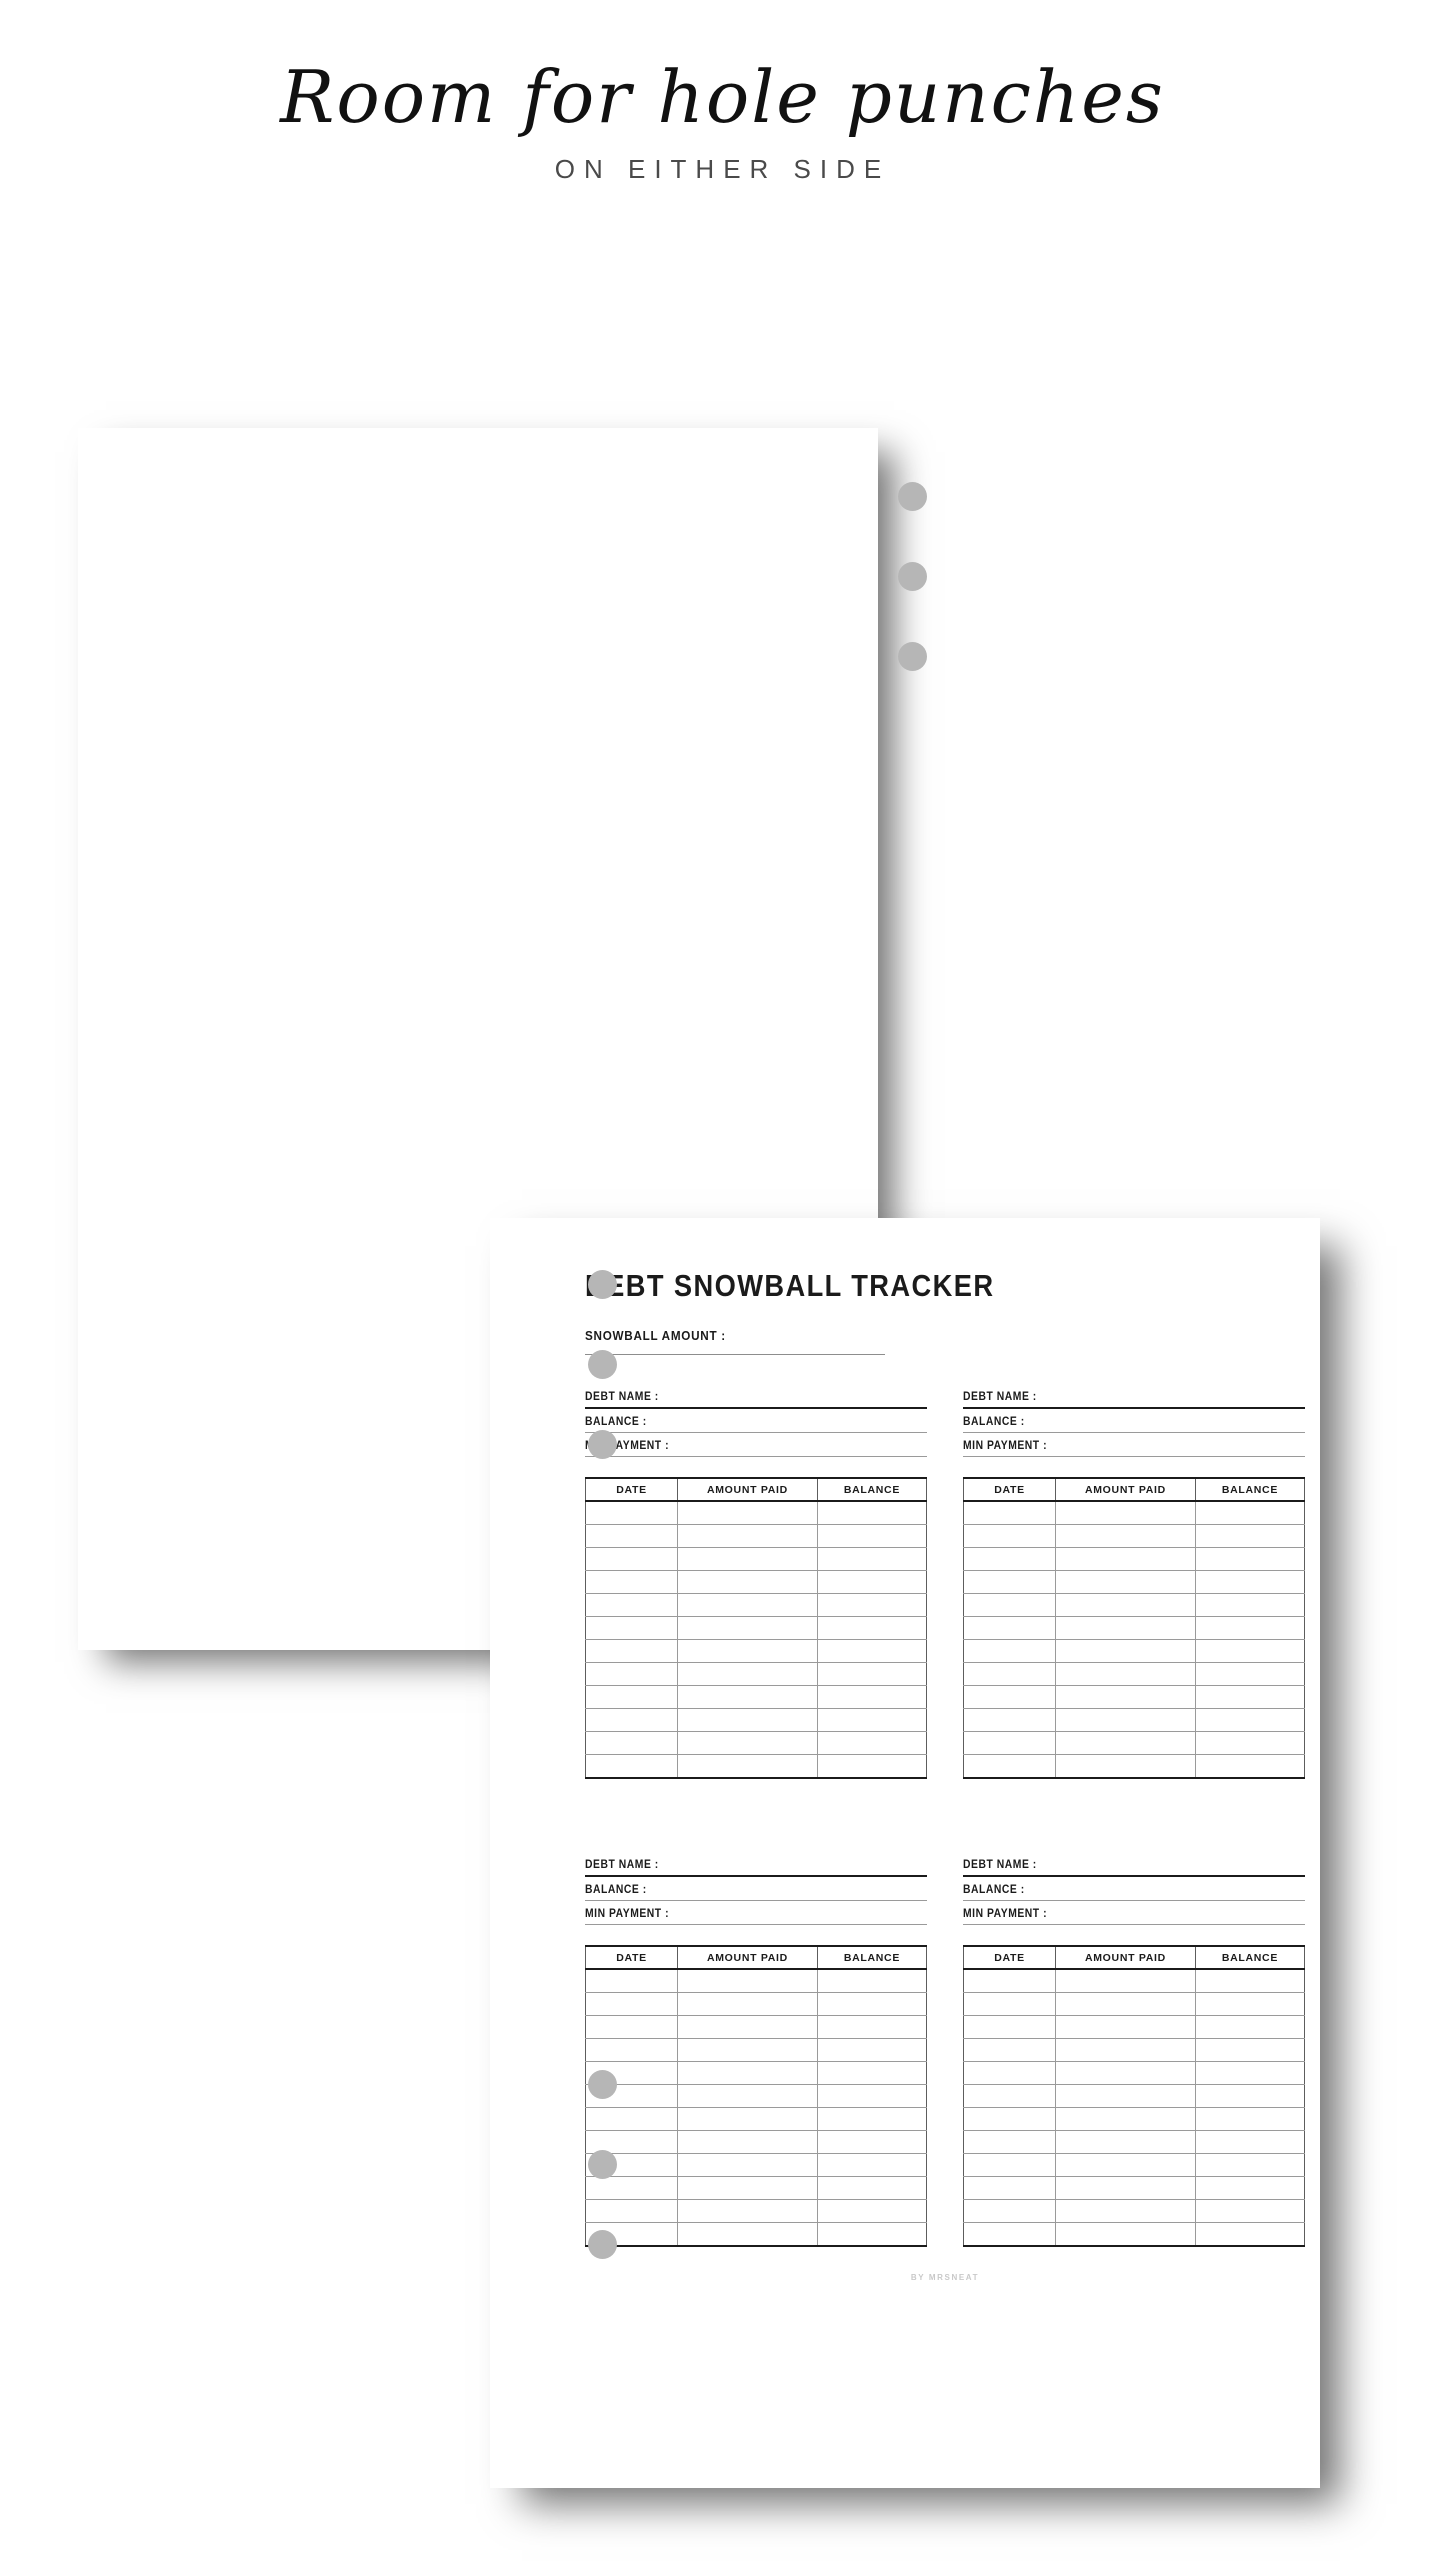  What do you see at coordinates (756, 1868) in the screenshot?
I see `debt-name-field: DEBT NAME :` at bounding box center [756, 1868].